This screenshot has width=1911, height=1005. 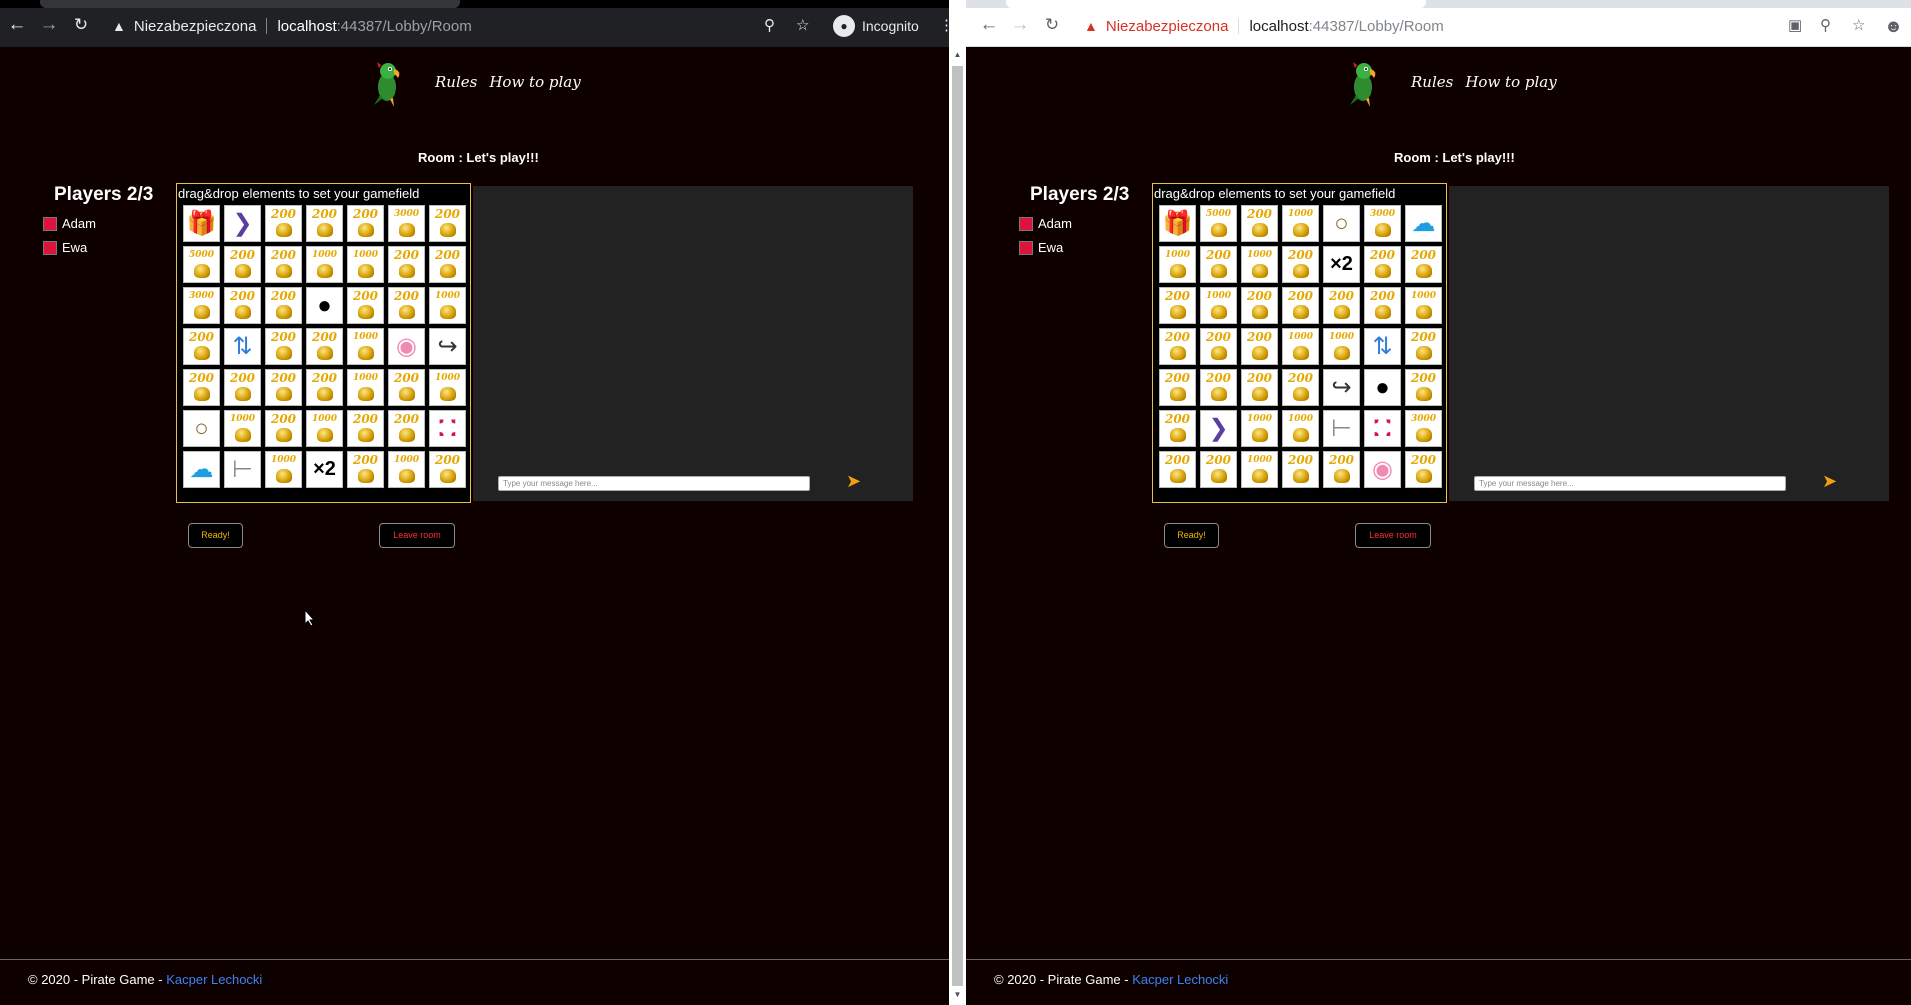 I want to click on profile-avatar-icon: ☻, so click(x=1893, y=26).